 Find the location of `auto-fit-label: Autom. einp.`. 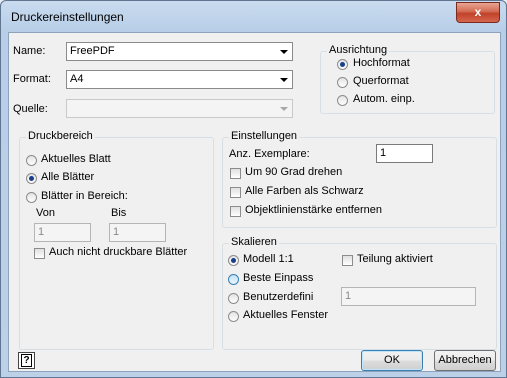

auto-fit-label: Autom. einp. is located at coordinates (384, 99).